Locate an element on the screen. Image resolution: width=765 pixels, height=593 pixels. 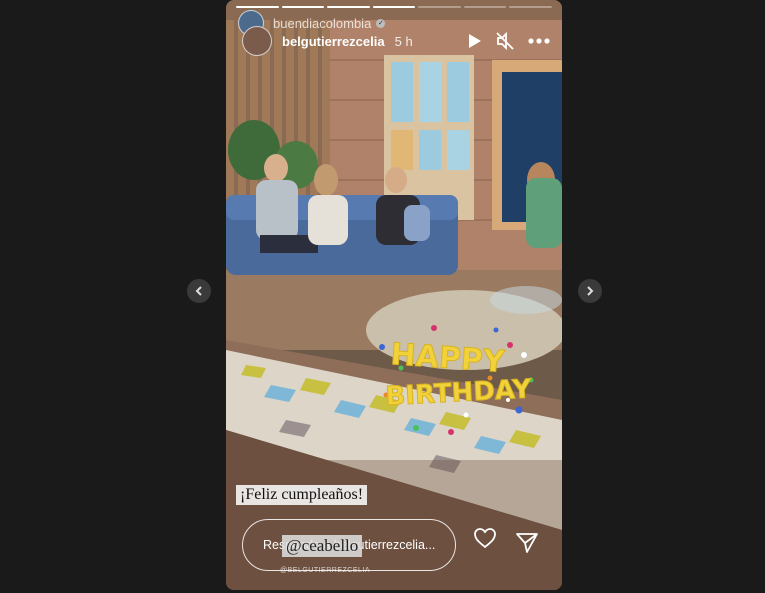
next-story-button is located at coordinates (590, 291).